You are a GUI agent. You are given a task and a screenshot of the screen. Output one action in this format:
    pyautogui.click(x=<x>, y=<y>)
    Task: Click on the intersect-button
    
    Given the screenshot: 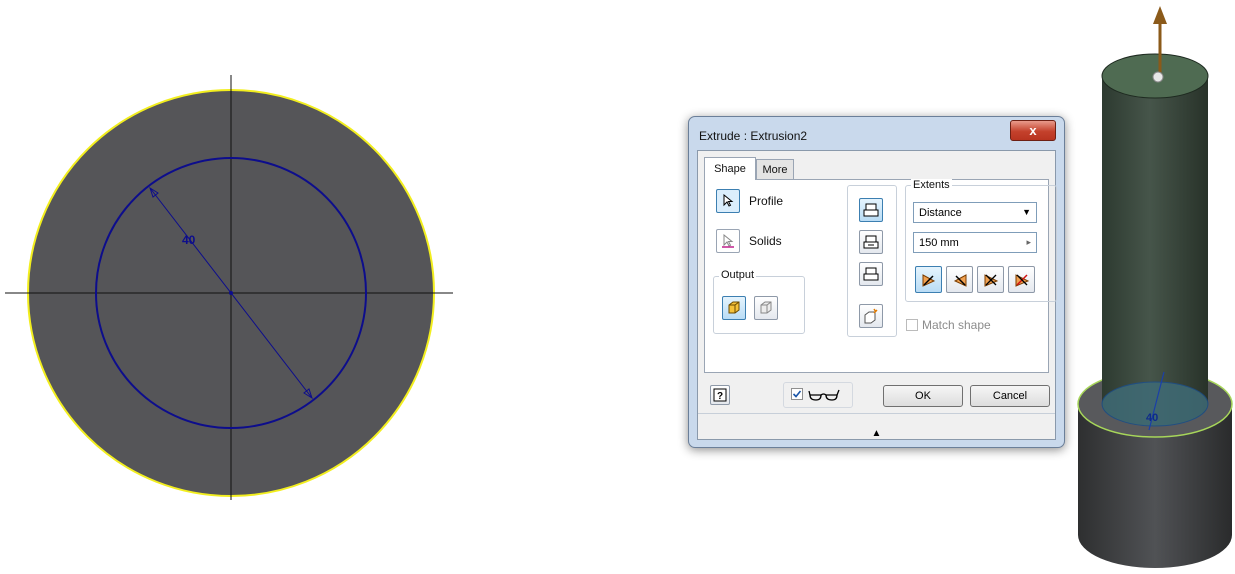 What is the action you would take?
    pyautogui.click(x=871, y=274)
    